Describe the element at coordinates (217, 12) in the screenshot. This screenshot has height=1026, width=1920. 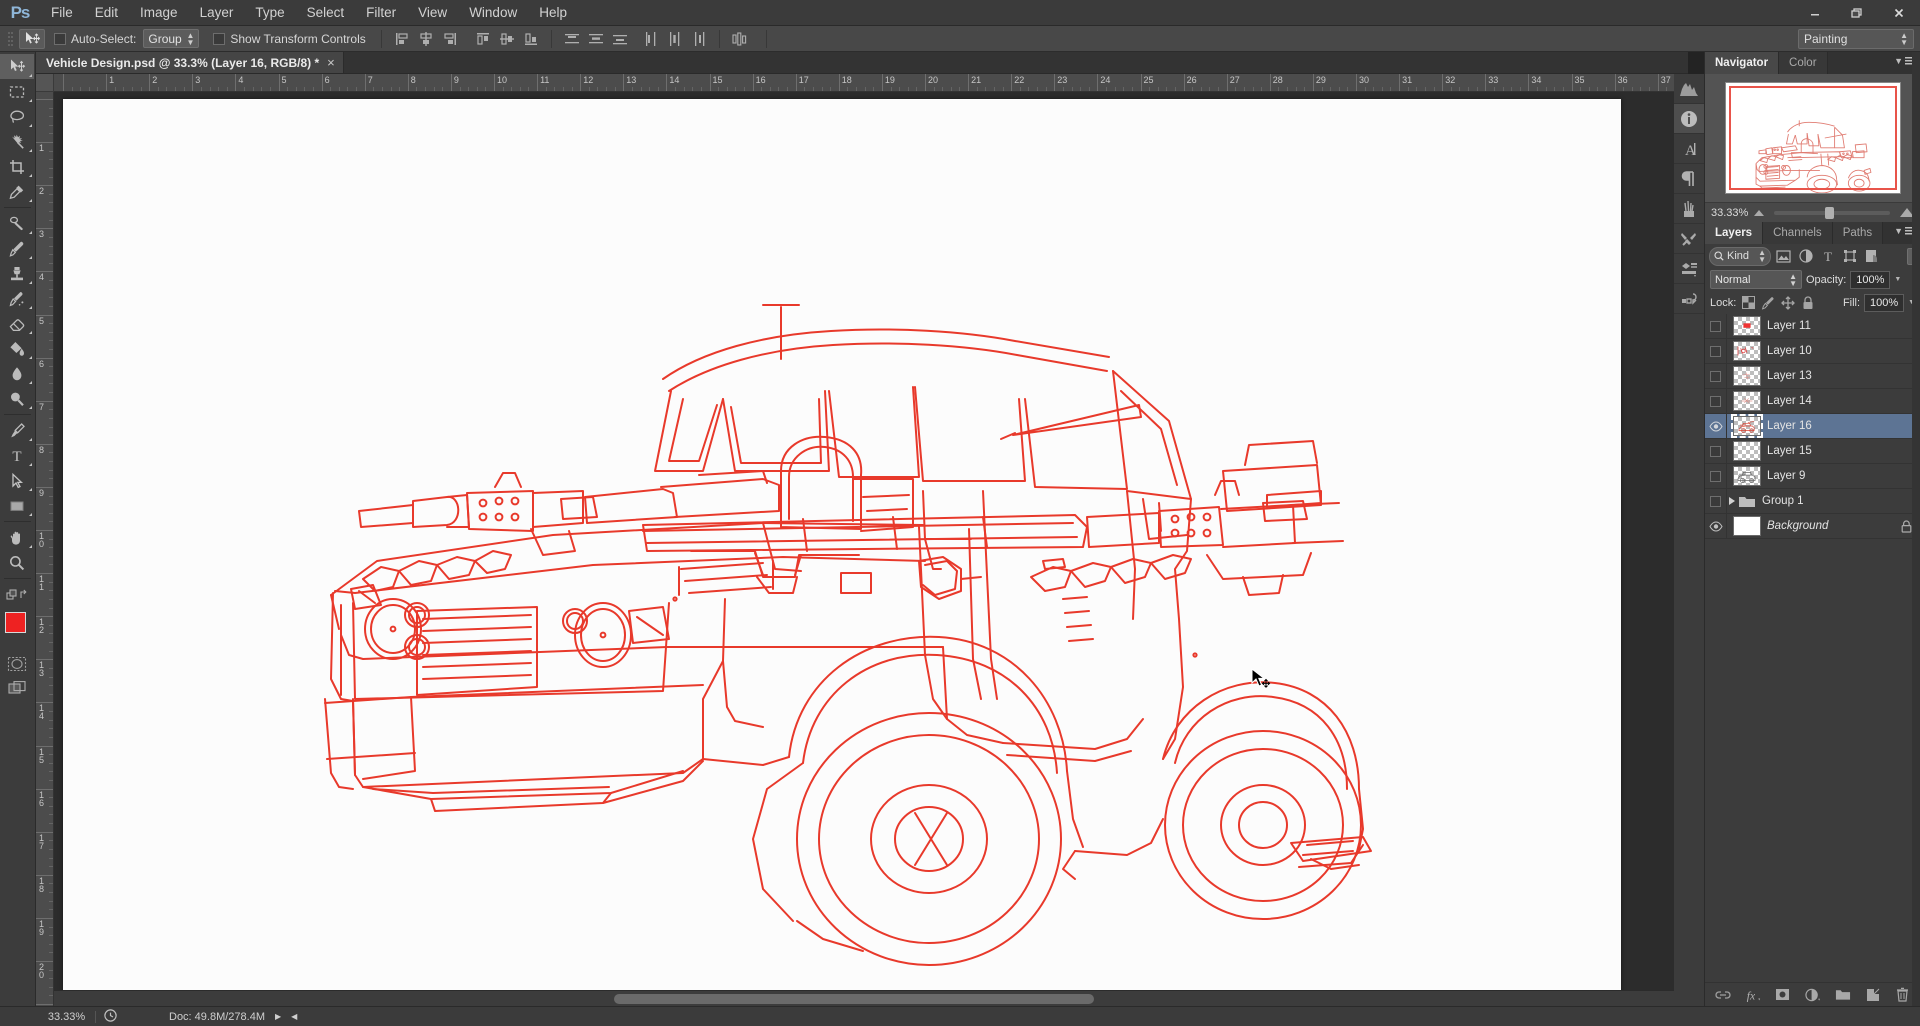
I see `menu-layer: Layer` at that location.